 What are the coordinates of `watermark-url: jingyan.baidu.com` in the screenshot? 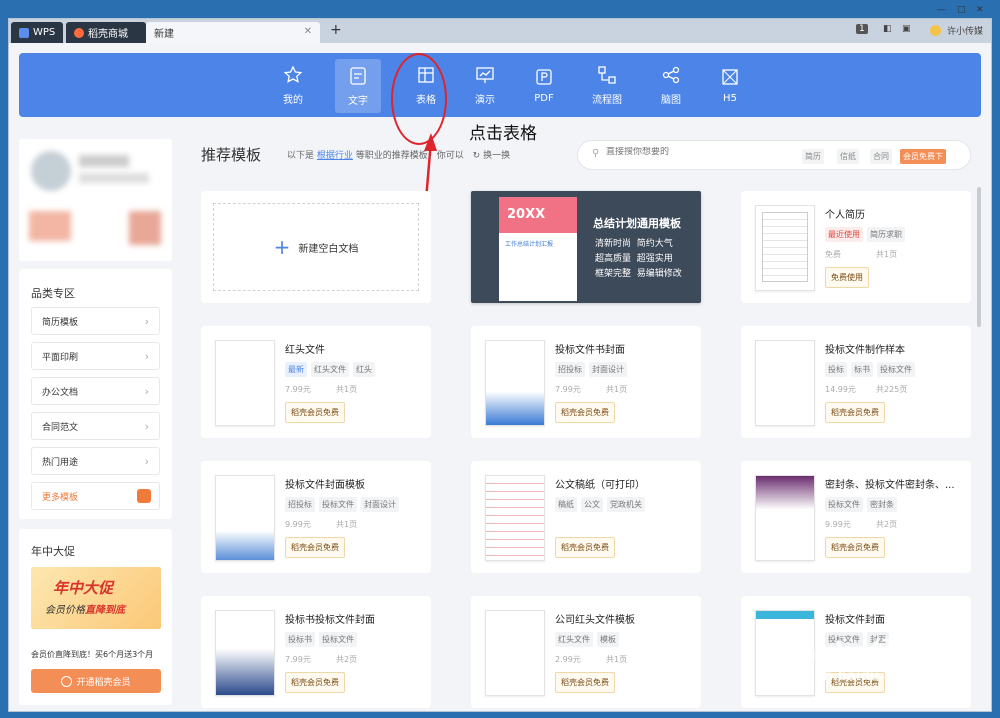 It's located at (847, 676).